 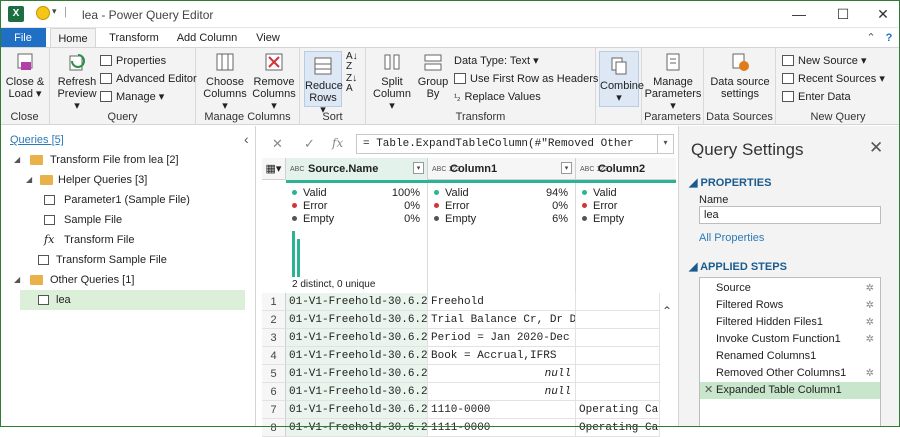 What do you see at coordinates (54, 11) in the screenshot?
I see `quick-access-dropdown-icon: ▾` at bounding box center [54, 11].